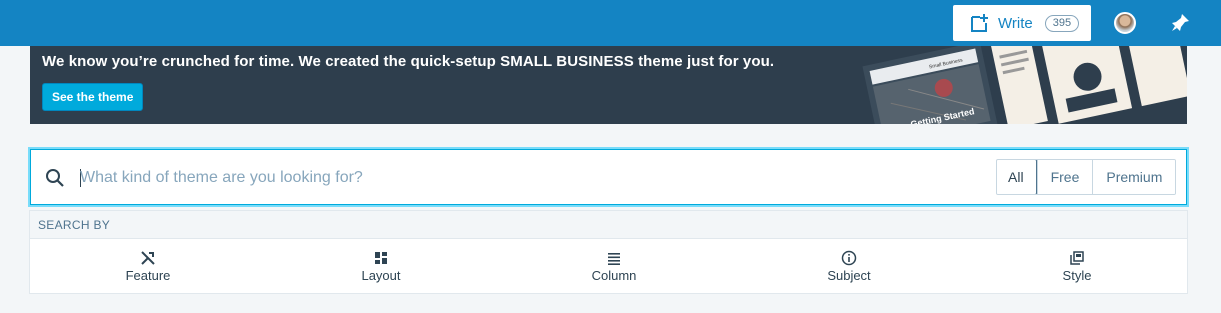 The width and height of the screenshot is (1221, 313). What do you see at coordinates (1134, 177) in the screenshot?
I see `tier-premium: Premium` at bounding box center [1134, 177].